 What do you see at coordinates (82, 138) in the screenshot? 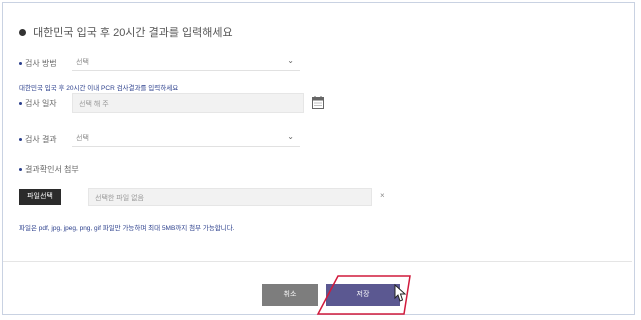
I see `test-result-value: 선택` at bounding box center [82, 138].